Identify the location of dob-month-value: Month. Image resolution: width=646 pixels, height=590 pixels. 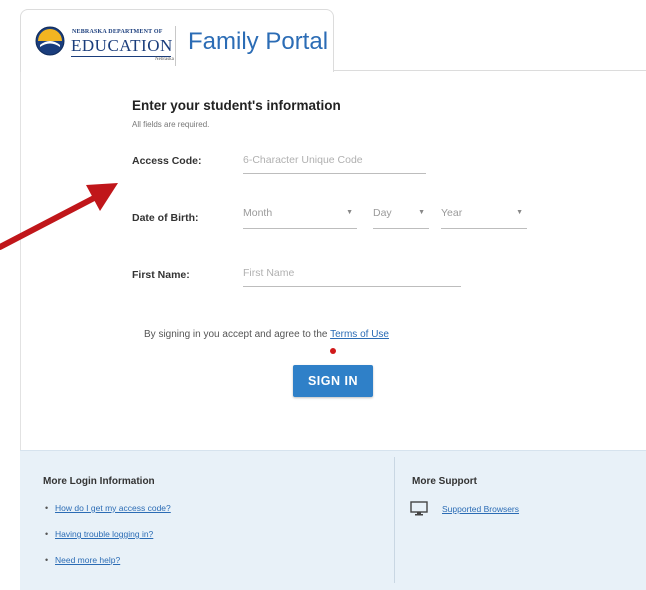
(258, 213).